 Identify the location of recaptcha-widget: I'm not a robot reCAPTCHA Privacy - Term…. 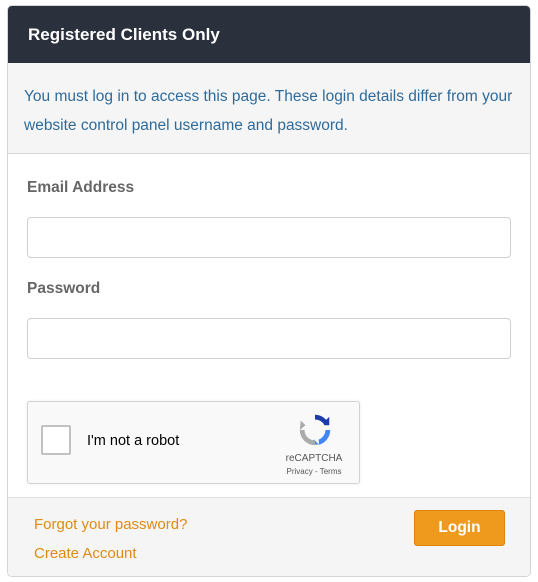
(193, 442).